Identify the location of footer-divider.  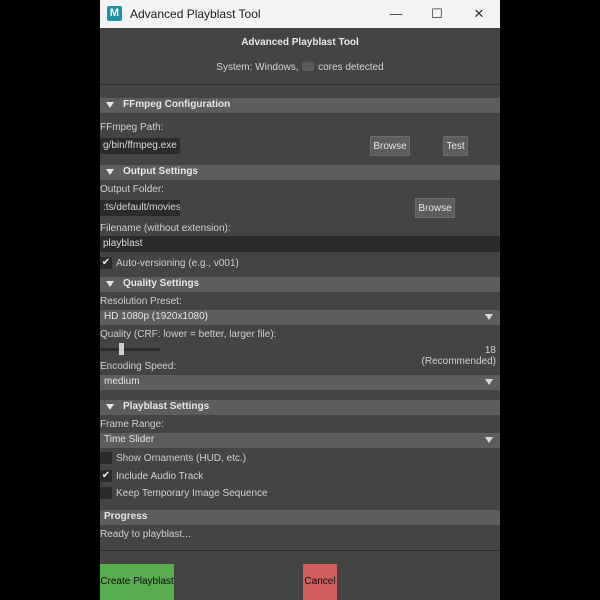
(300, 550).